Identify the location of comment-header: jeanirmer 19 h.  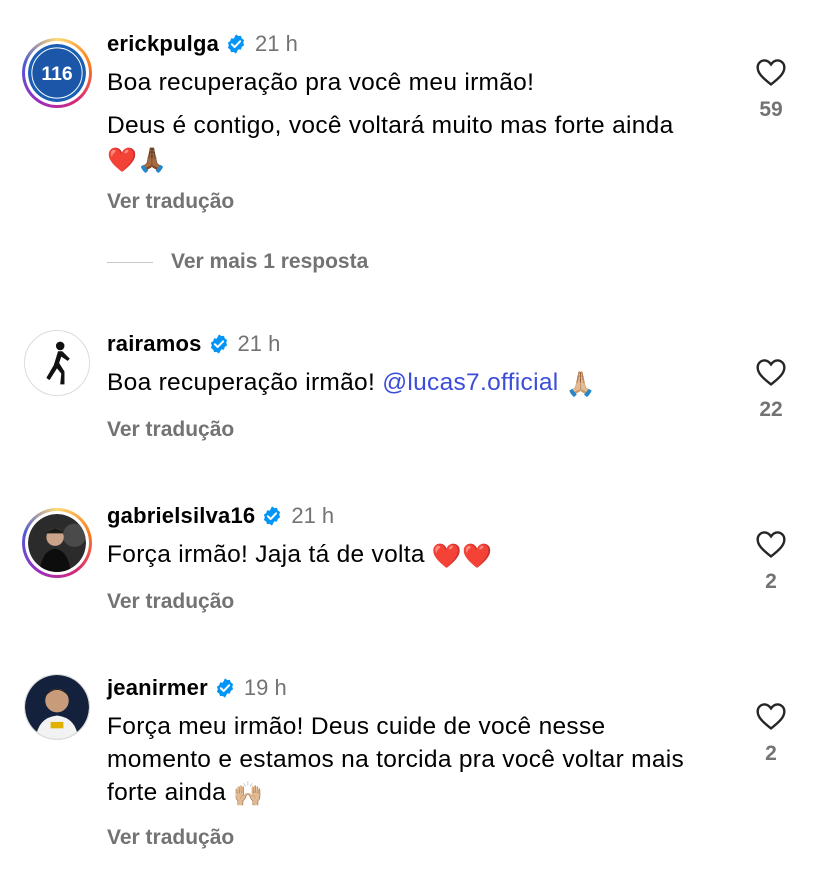
(197, 688).